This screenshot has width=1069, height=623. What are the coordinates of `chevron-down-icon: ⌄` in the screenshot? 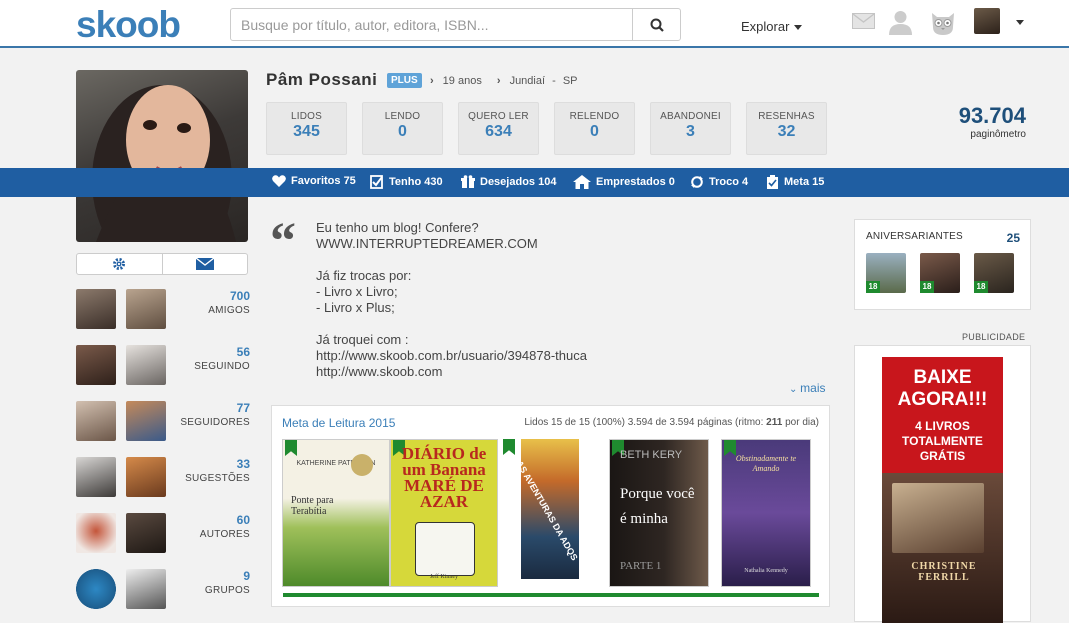 It's located at (795, 389).